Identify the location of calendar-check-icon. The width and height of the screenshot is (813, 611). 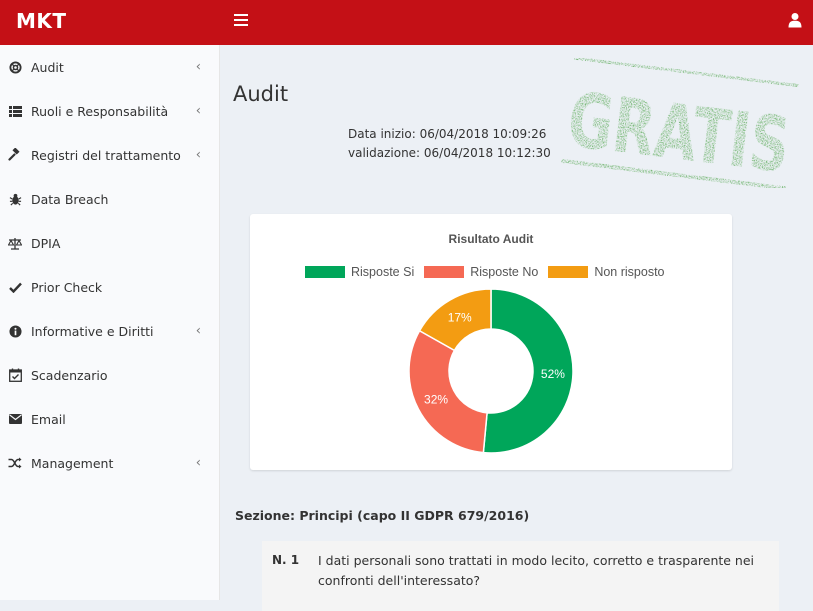
(15, 375).